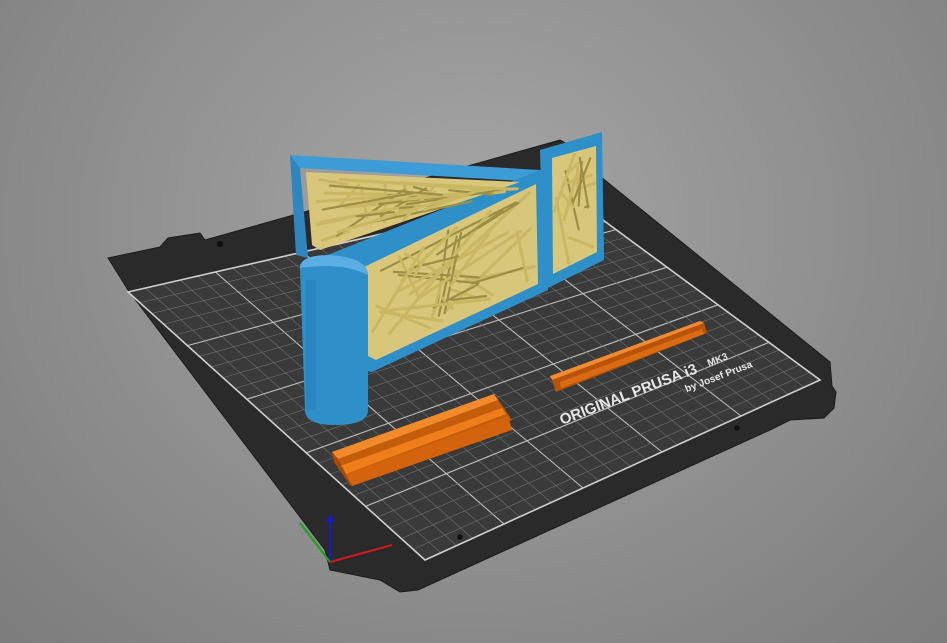  What do you see at coordinates (355, 193) in the screenshot?
I see `support-strut` at bounding box center [355, 193].